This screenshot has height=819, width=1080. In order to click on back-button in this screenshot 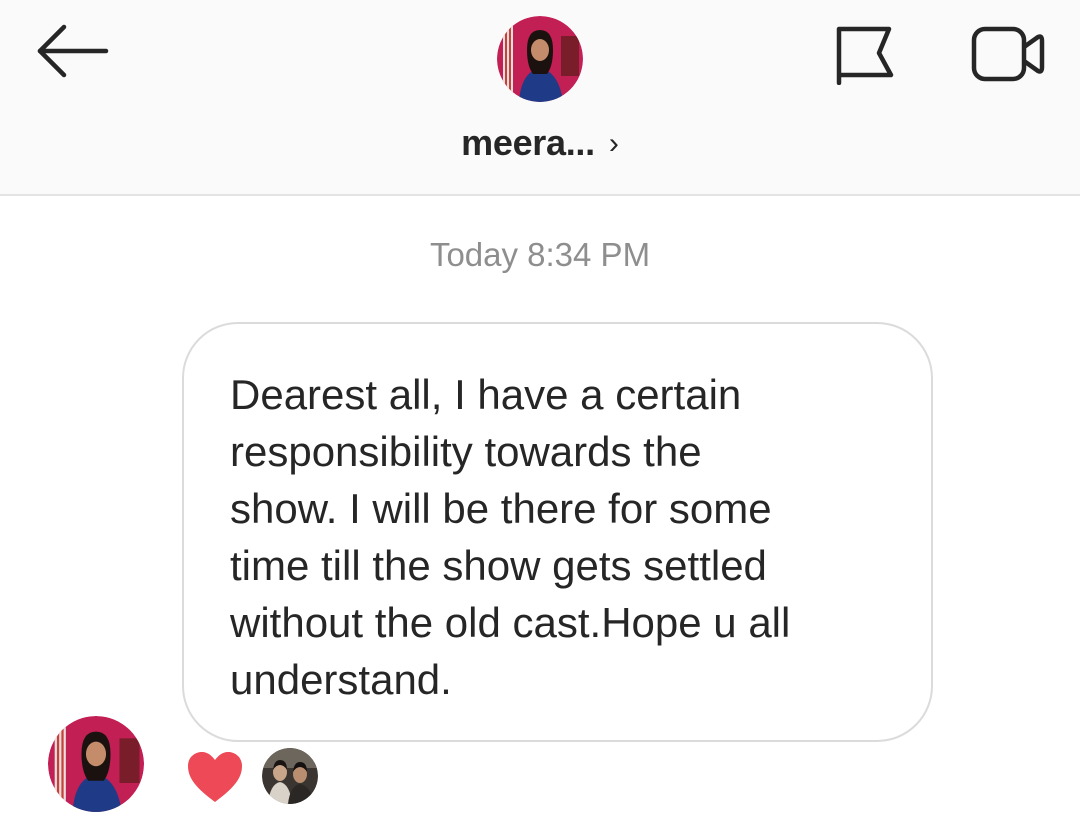, I will do `click(72, 51)`.